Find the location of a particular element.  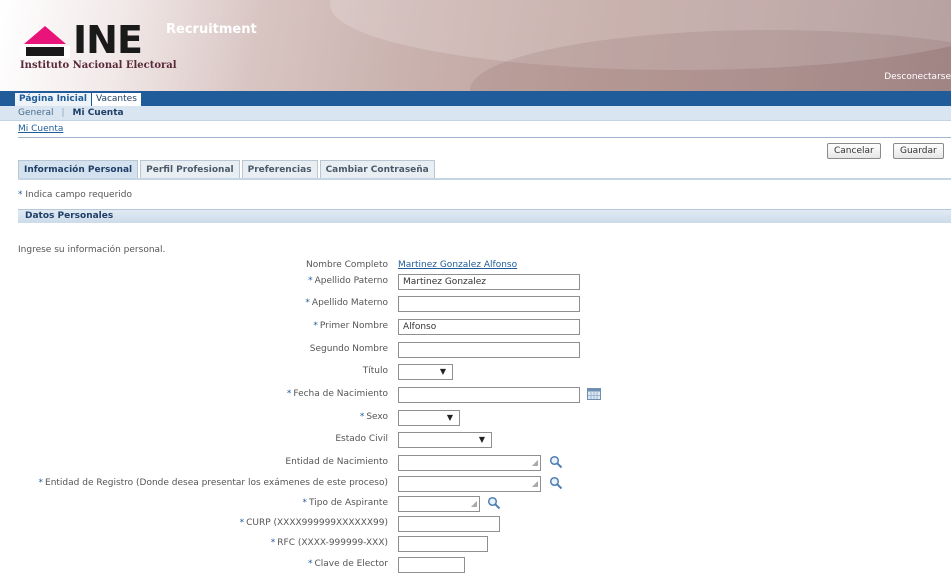

row-apellido-materno: * Apellido Materno is located at coordinates (475, 304).